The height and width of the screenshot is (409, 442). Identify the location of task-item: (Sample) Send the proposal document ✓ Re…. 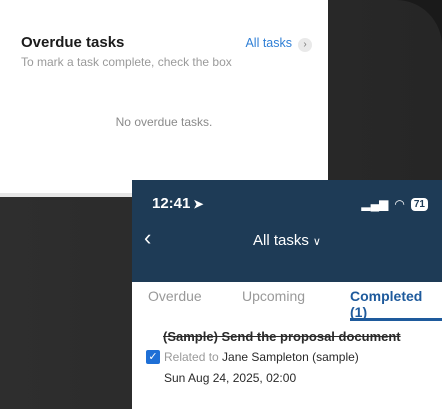
(287, 365).